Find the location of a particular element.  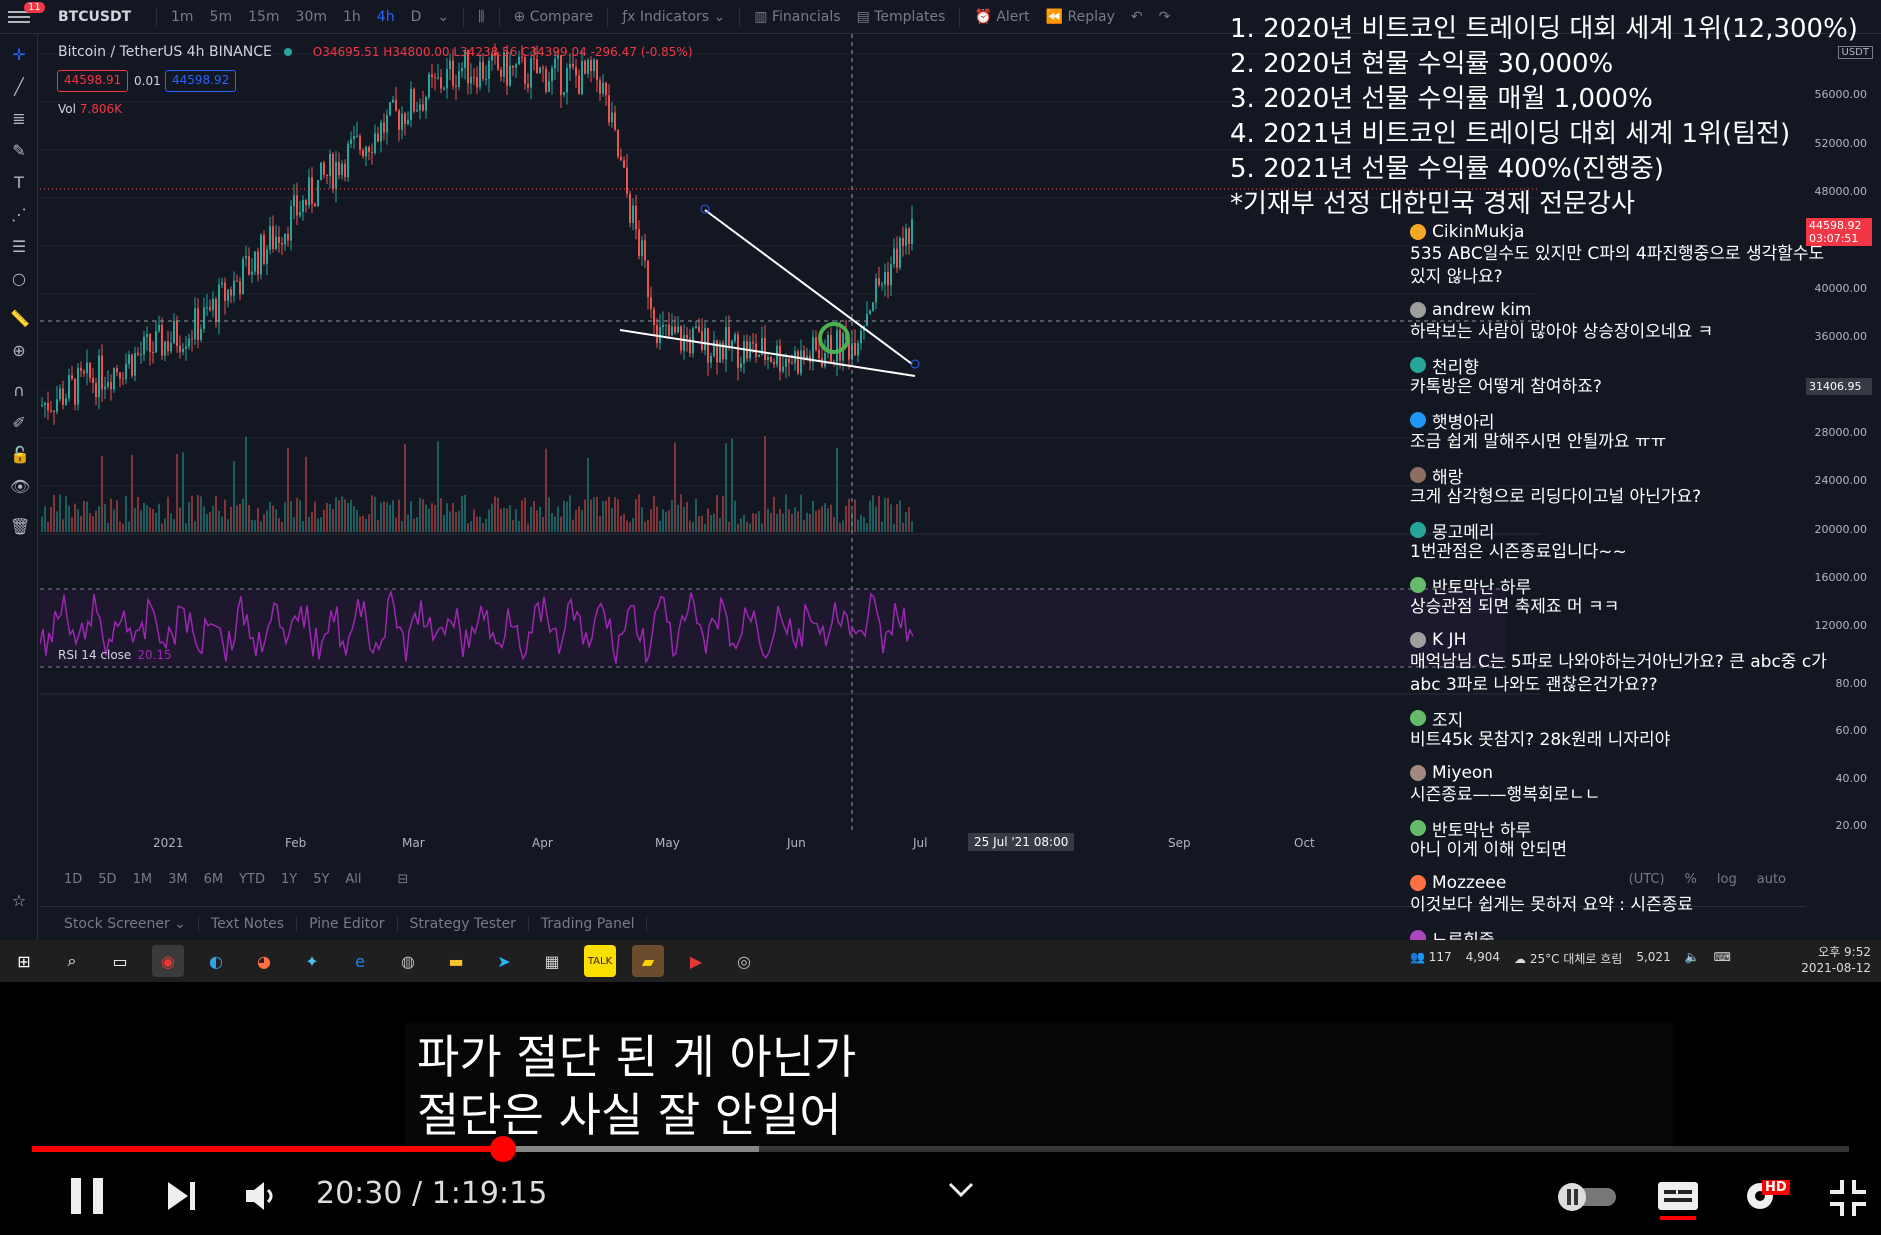

captions-icon is located at coordinates (1678, 1200).